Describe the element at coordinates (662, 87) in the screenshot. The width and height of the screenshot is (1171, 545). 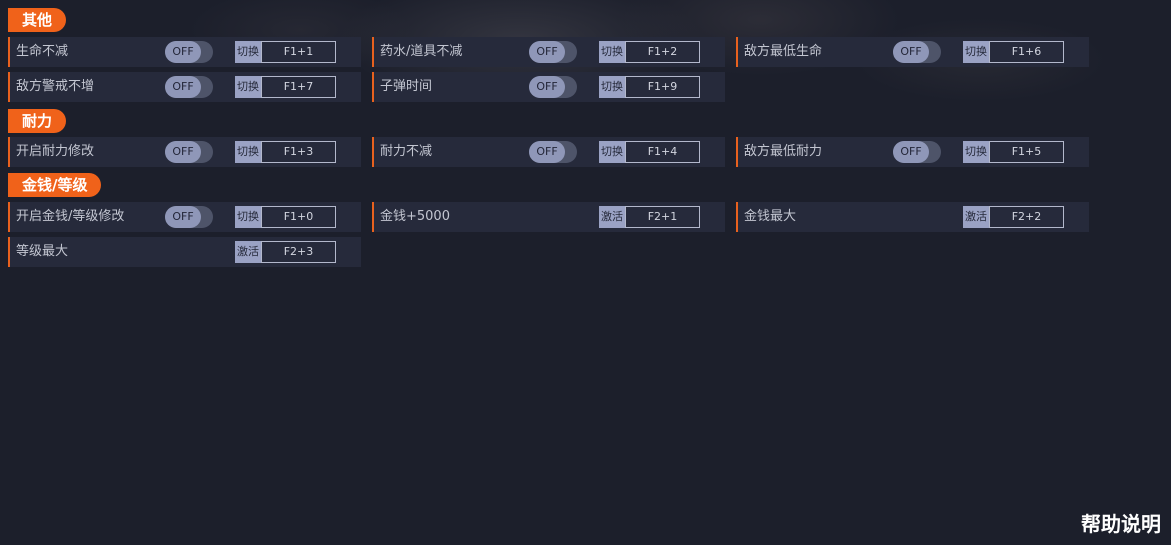
I see `hotkey-field: F1+9` at that location.